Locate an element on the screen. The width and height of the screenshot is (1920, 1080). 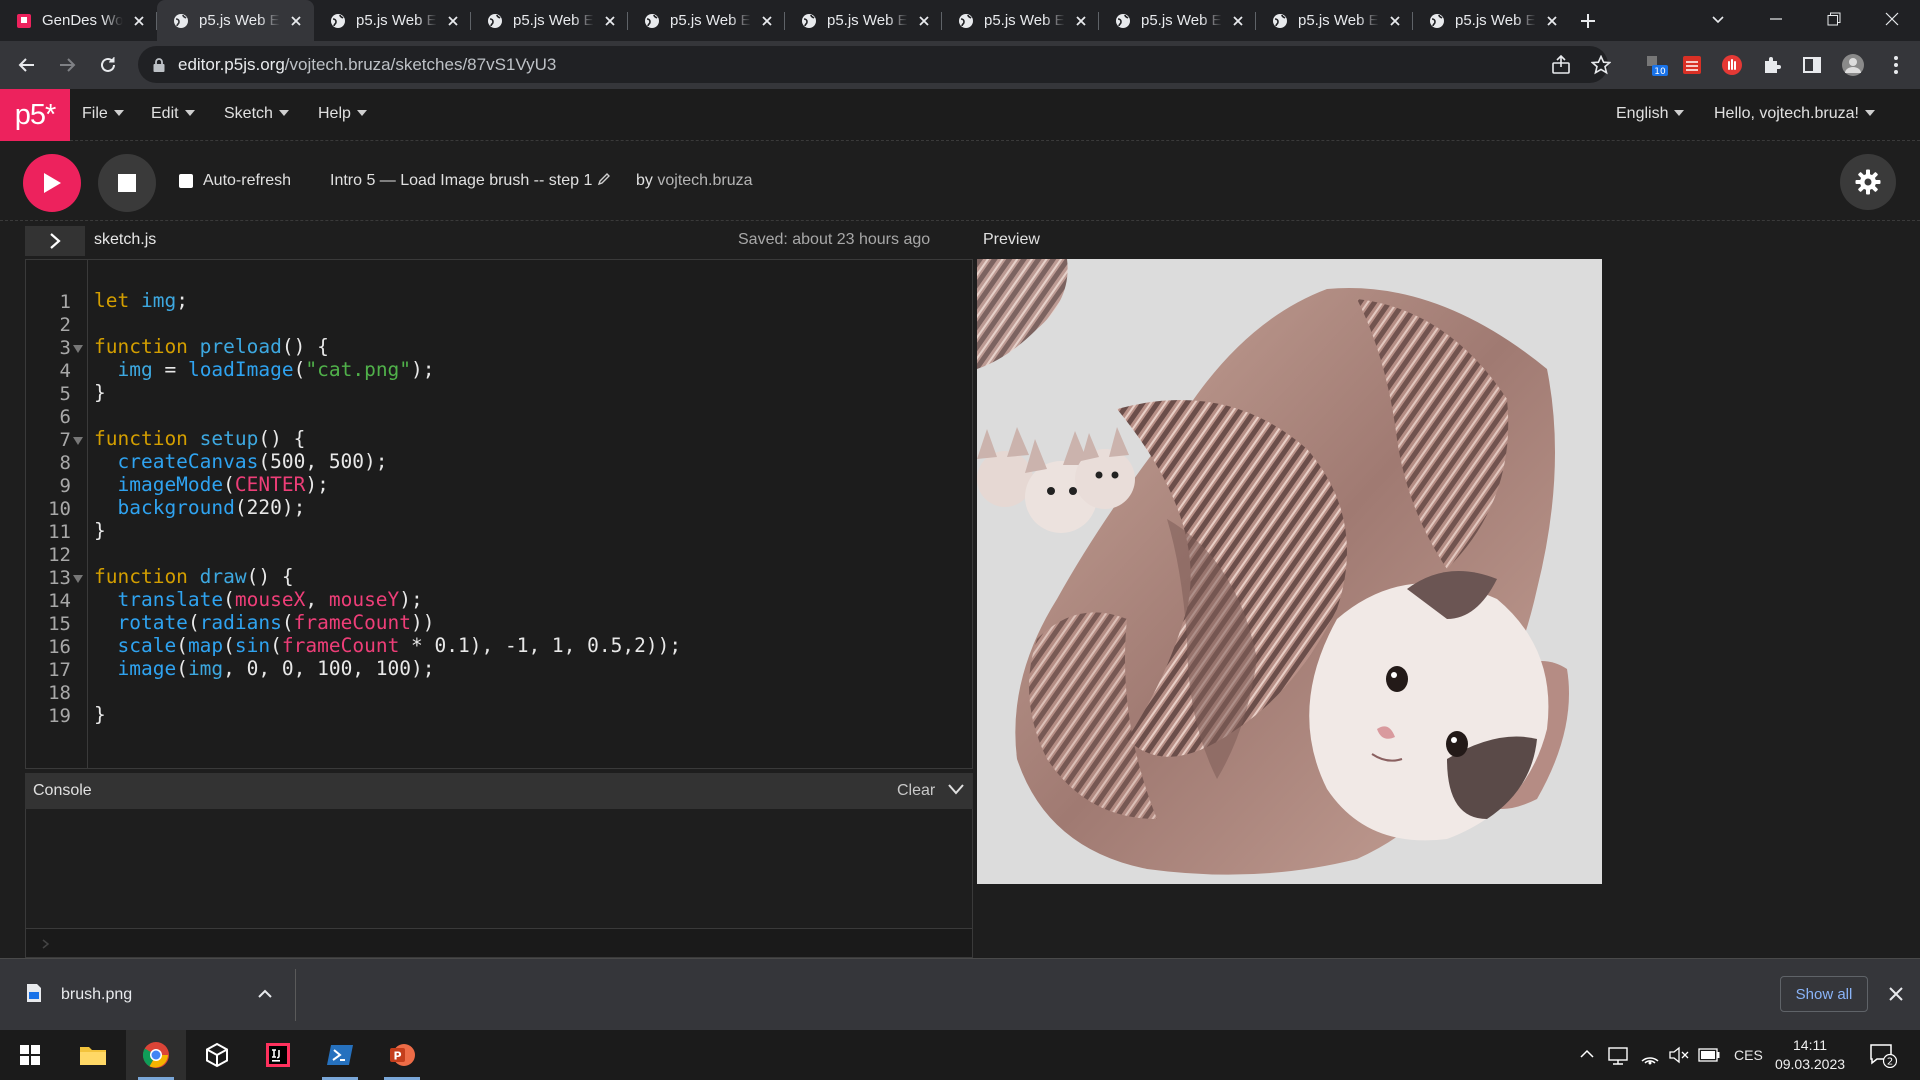
menu-edit: Edit is located at coordinates (173, 114).